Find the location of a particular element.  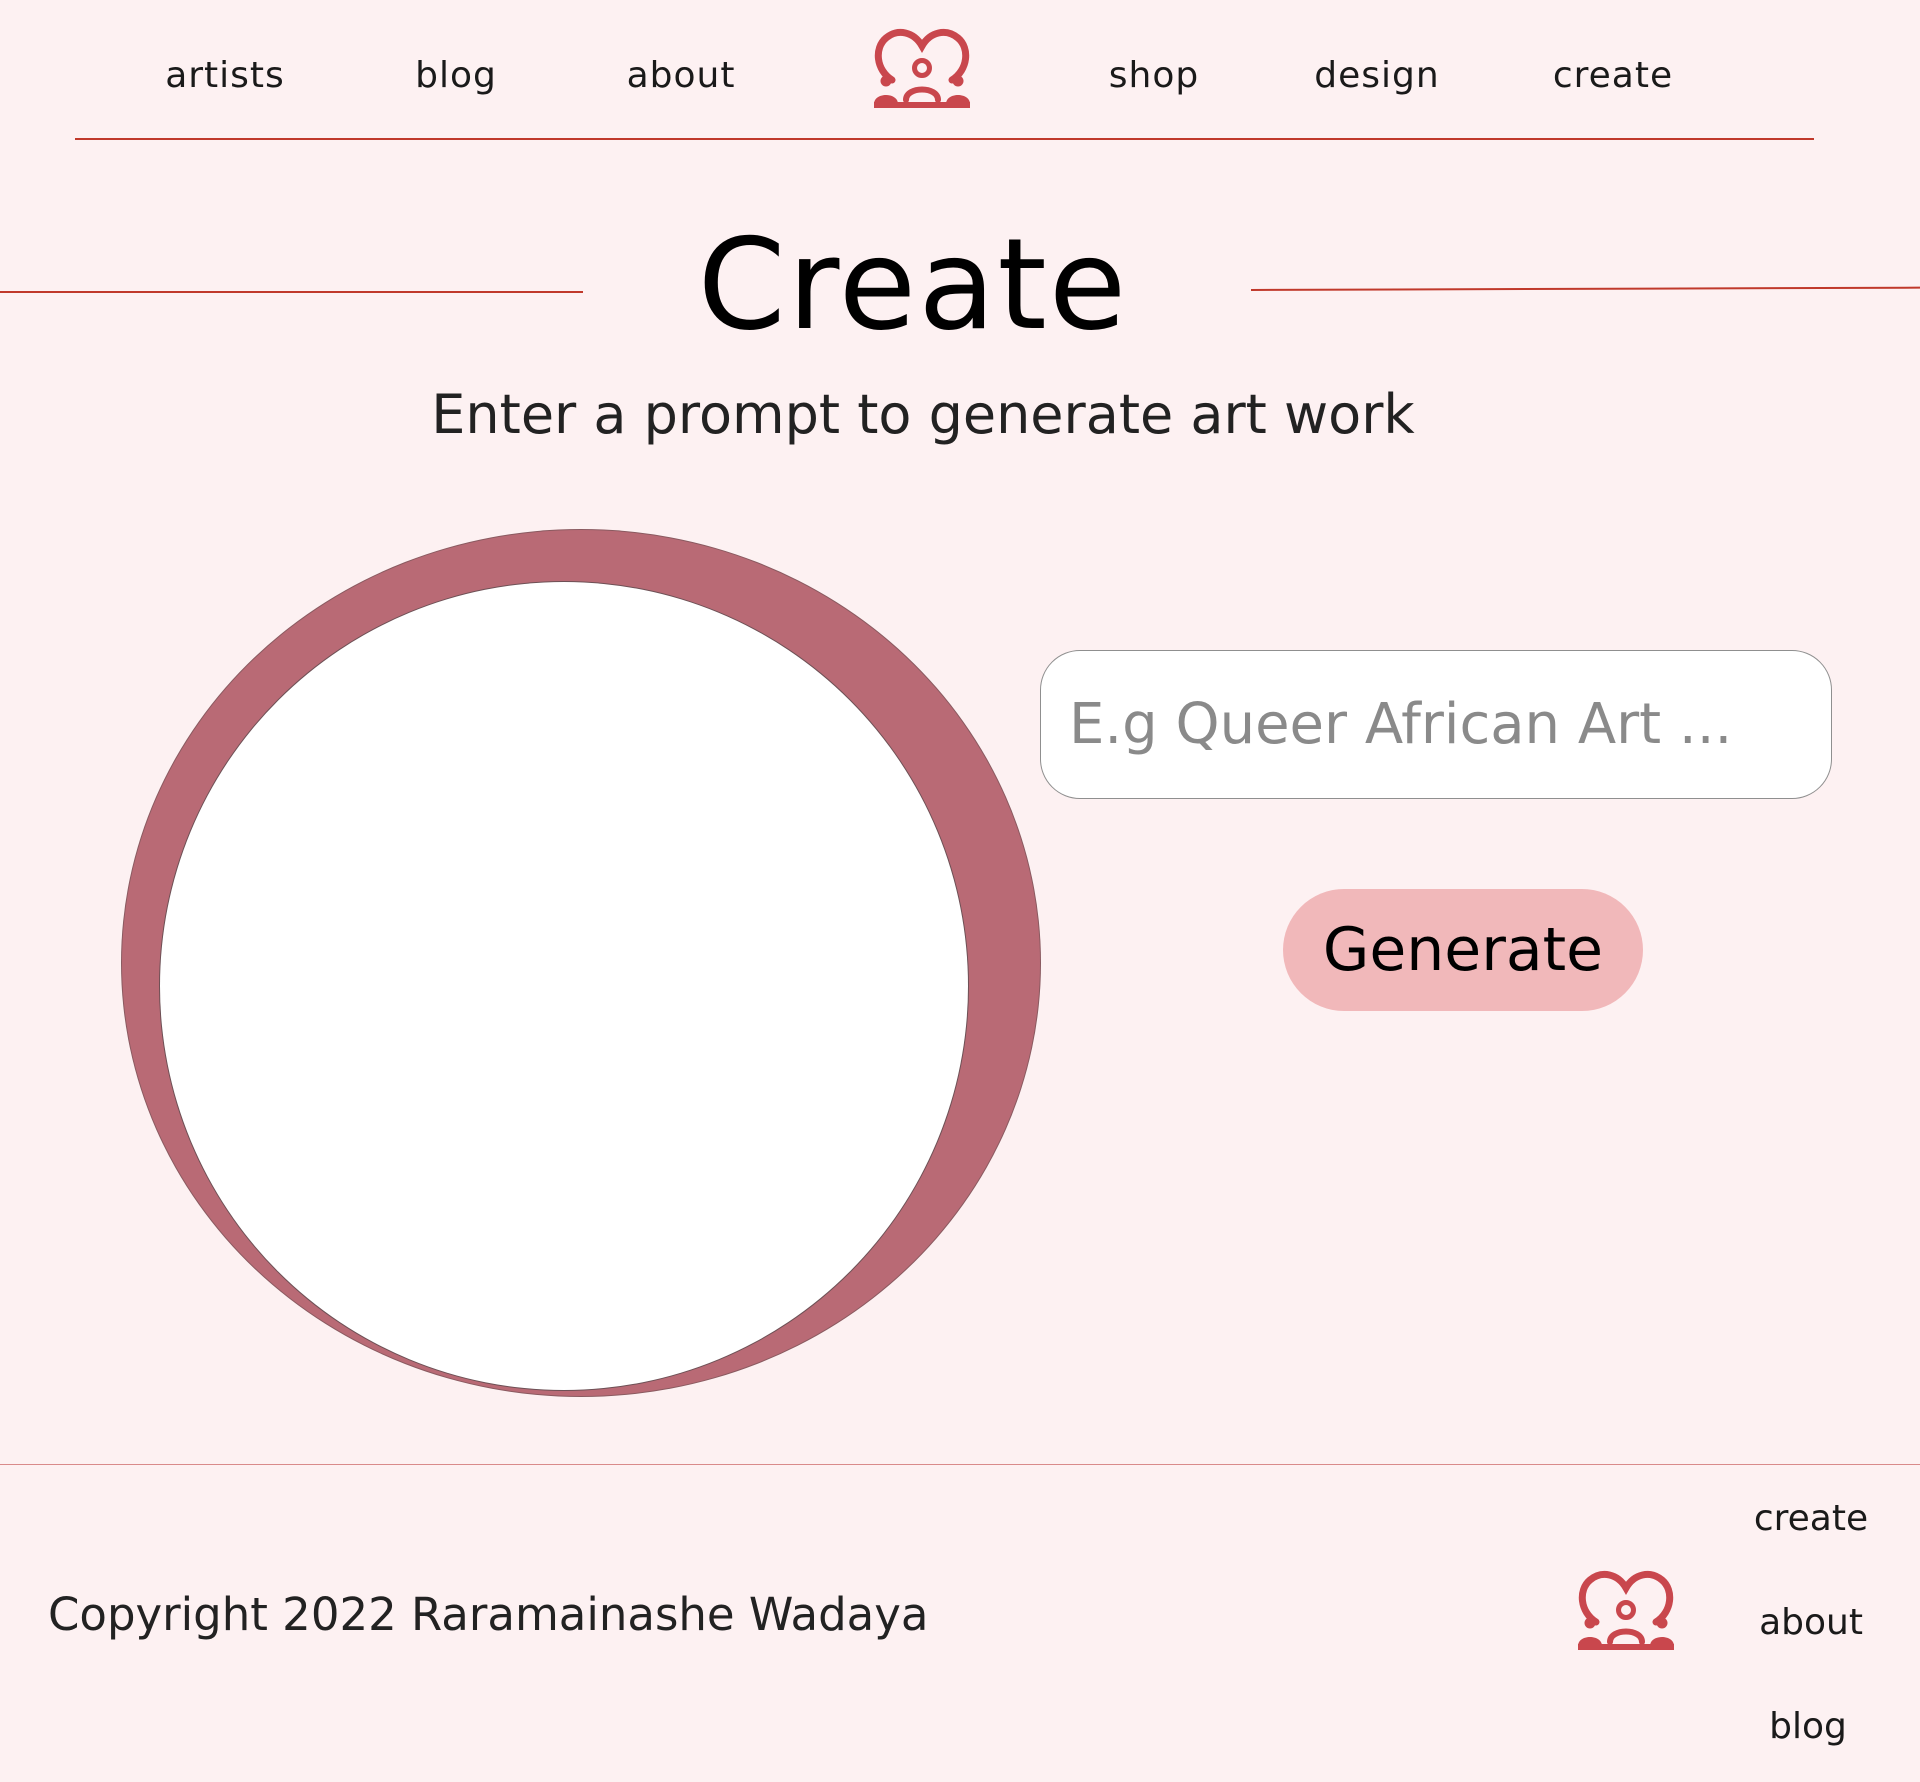

footer-divider is located at coordinates (960, 1464).